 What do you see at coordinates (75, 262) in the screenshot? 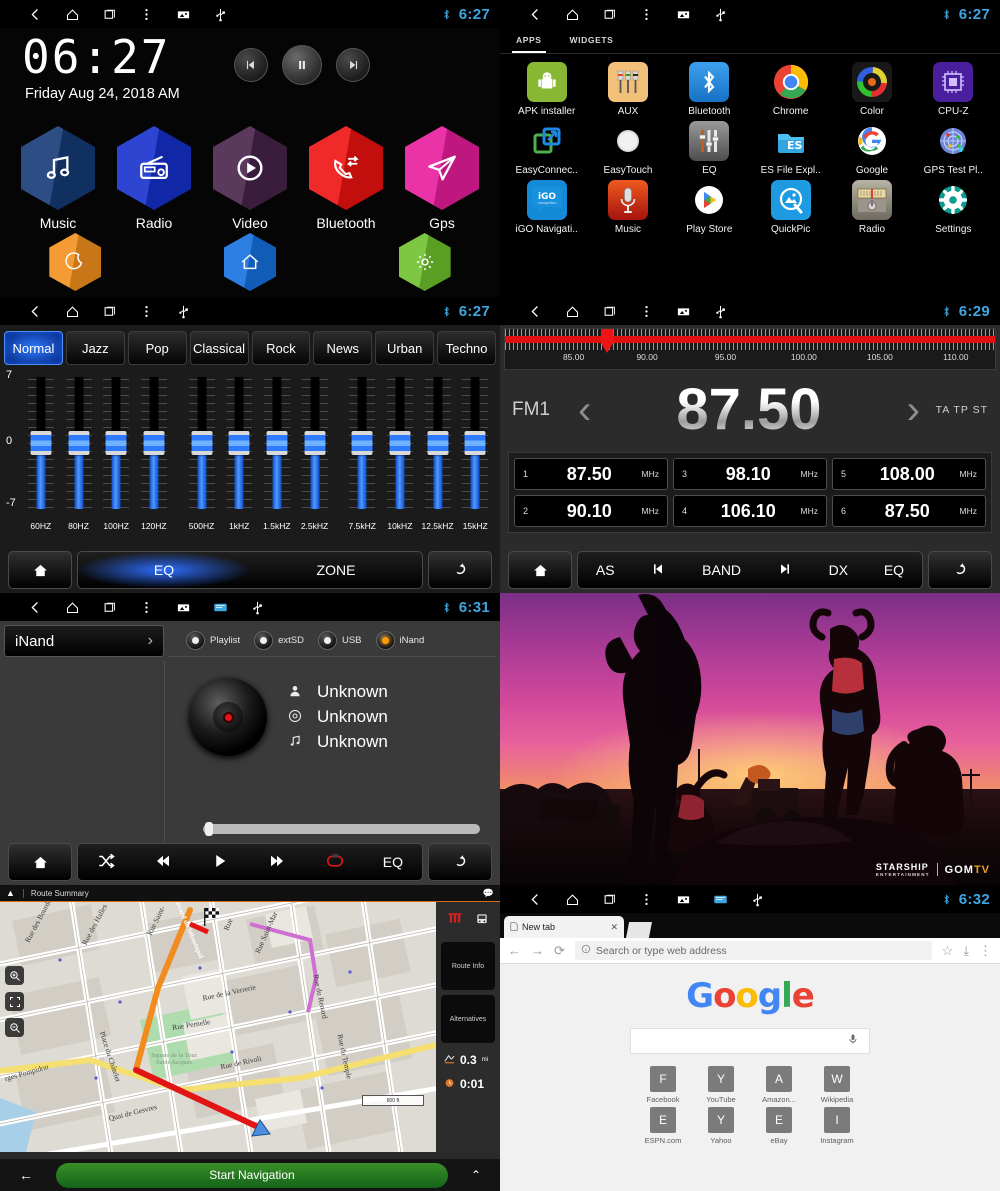
I see `night-mode-button` at bounding box center [75, 262].